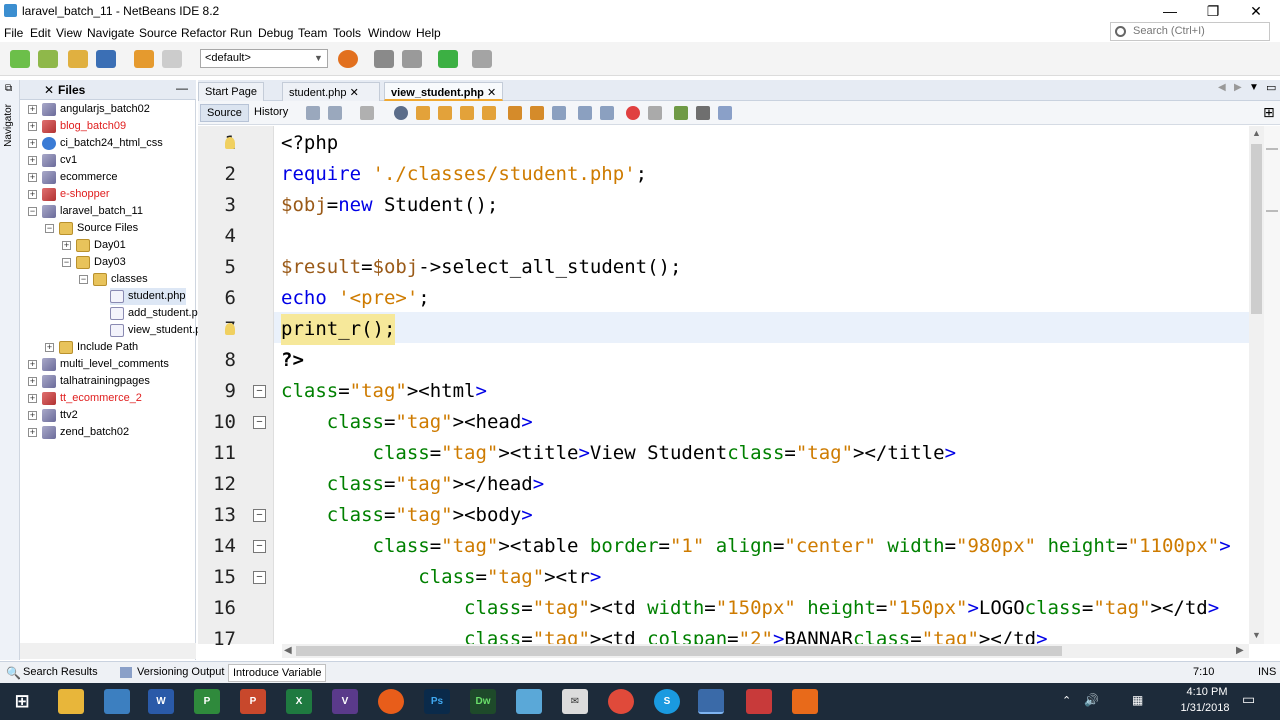  I want to click on menu-file: File, so click(13, 33).